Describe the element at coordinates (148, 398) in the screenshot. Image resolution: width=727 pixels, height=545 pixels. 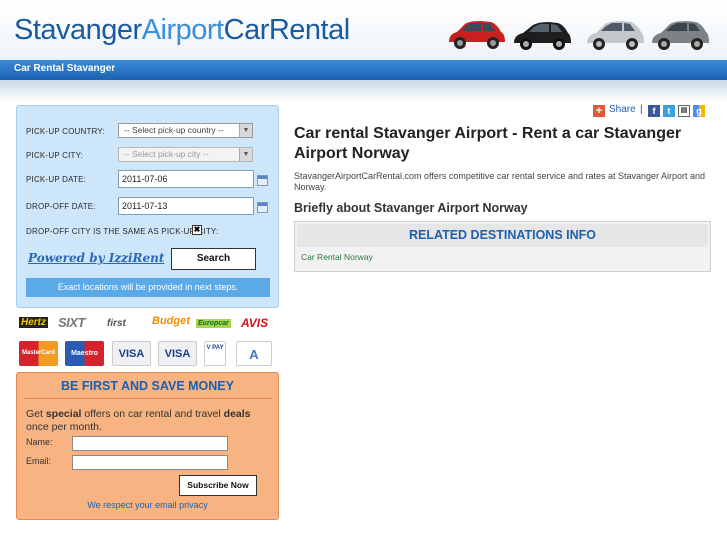
I see `newsletter-divider` at that location.